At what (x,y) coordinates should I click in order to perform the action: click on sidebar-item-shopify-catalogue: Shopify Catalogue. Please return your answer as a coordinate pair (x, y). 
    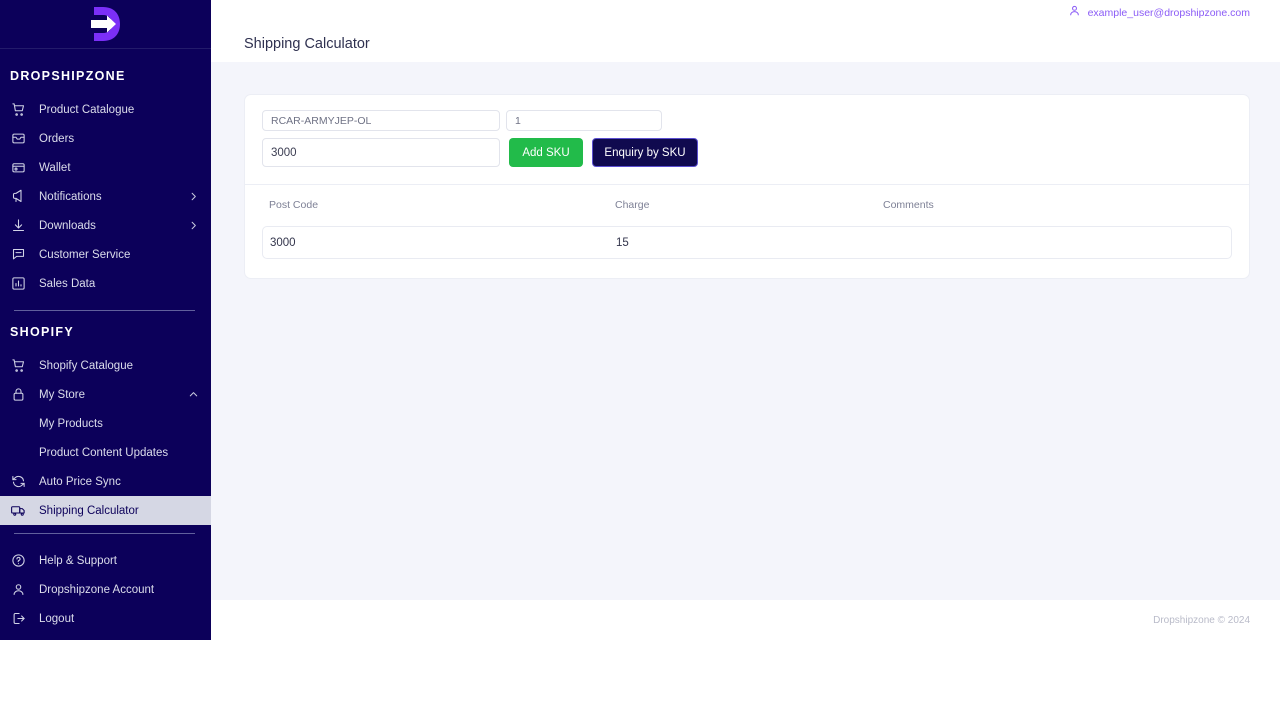
    Looking at the image, I should click on (105, 365).